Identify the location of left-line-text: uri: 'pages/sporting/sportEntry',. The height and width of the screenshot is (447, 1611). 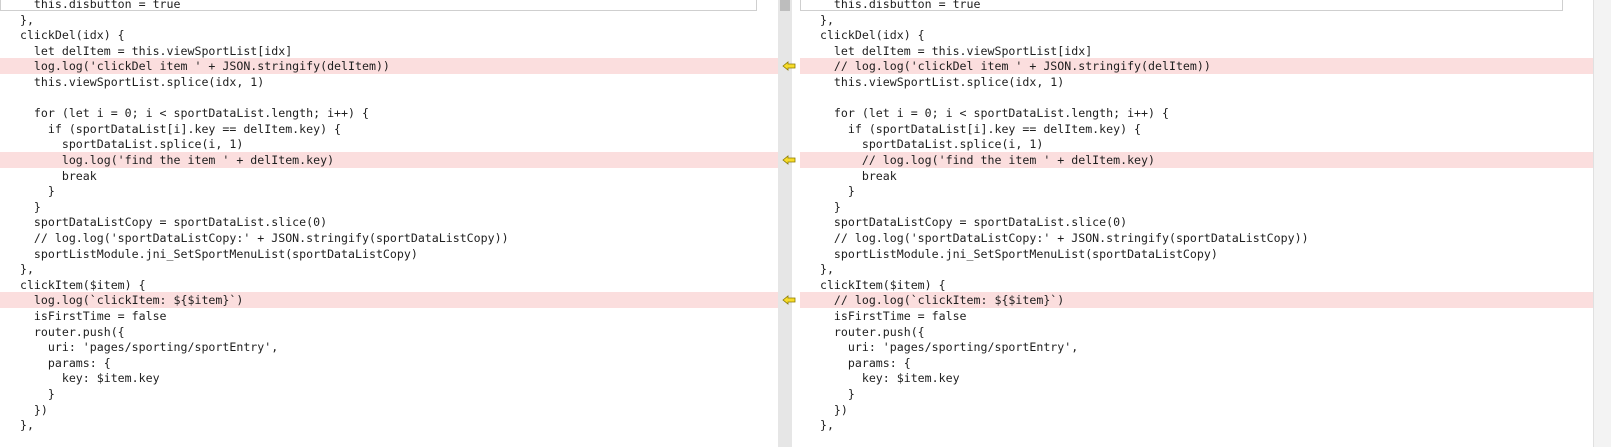
(142, 347).